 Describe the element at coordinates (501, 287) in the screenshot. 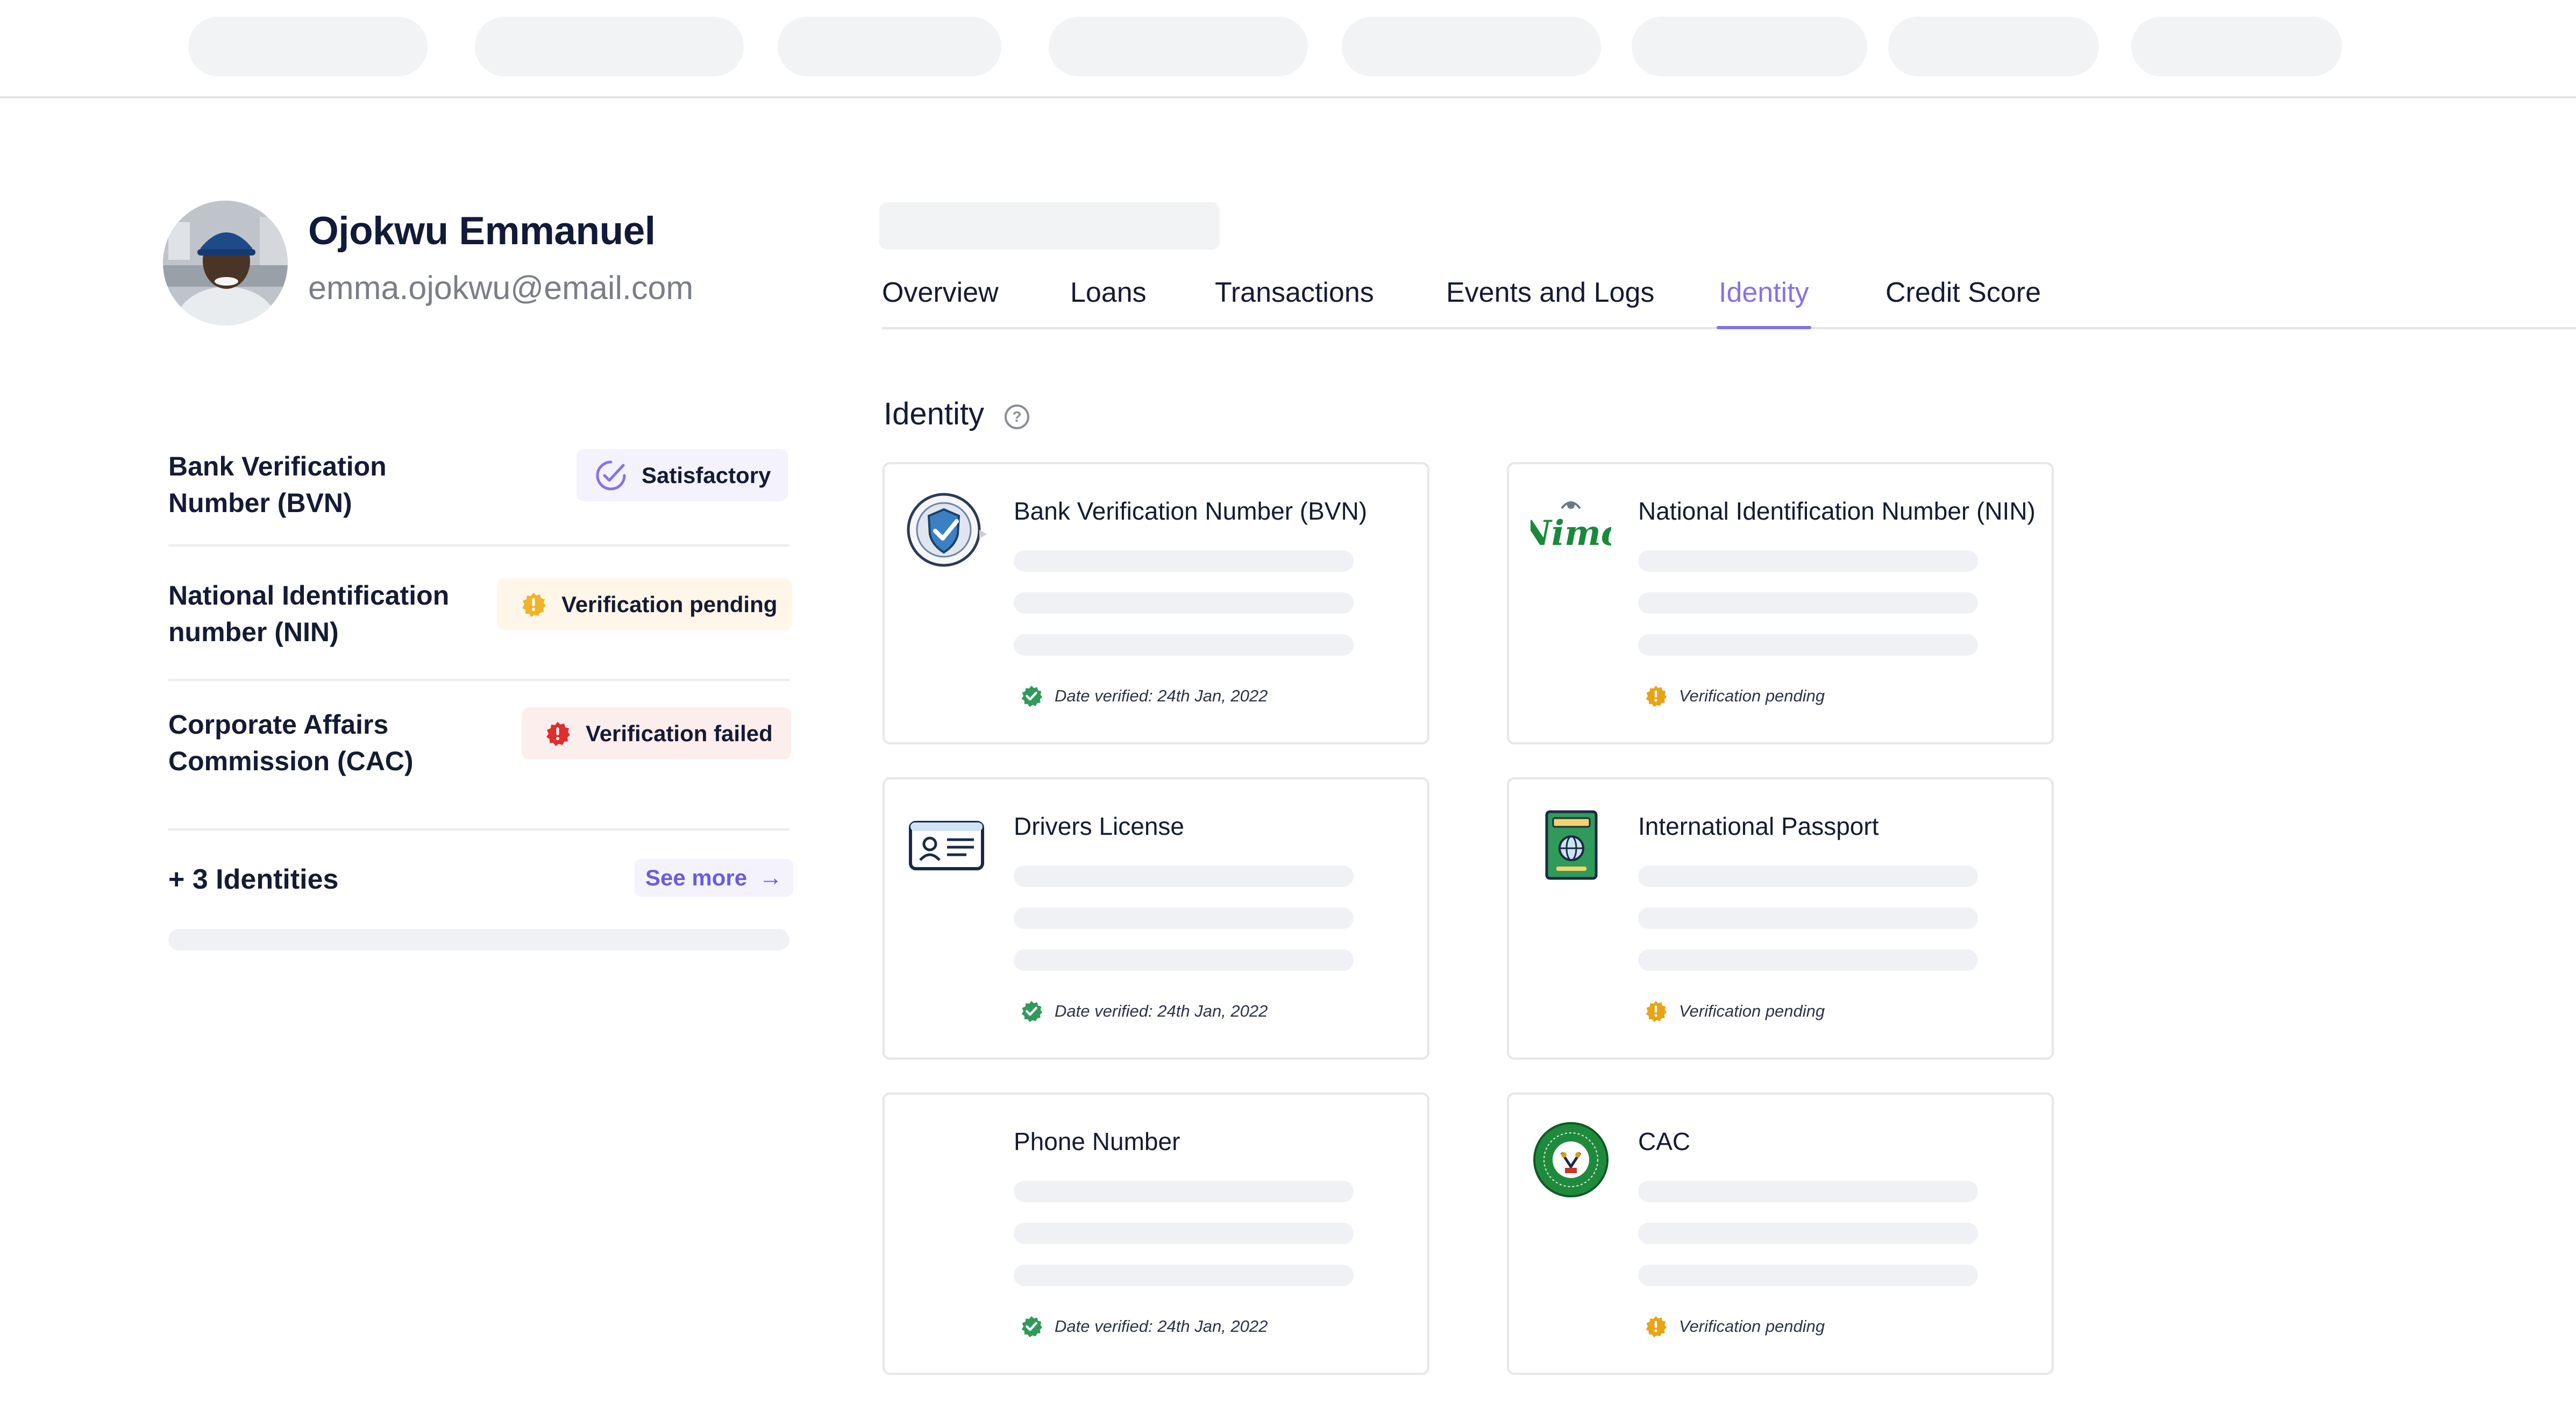

I see `profile-email: emma.ojokwu@email.com` at that location.